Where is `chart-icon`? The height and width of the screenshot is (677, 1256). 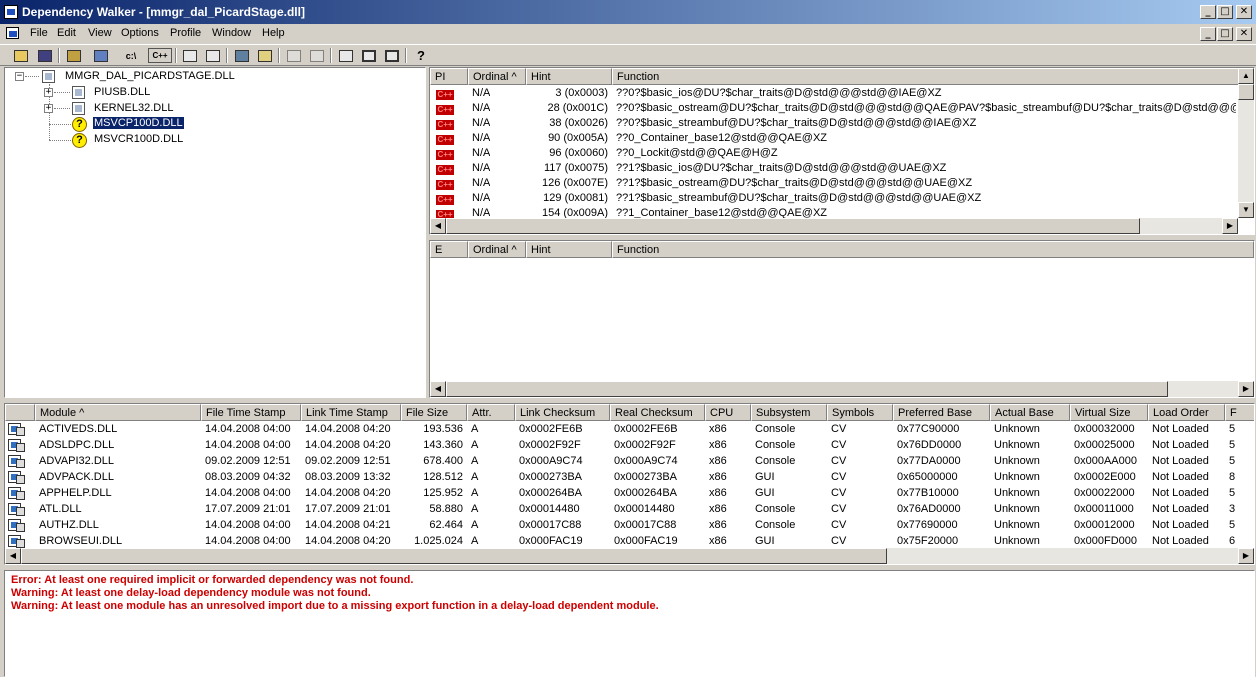
chart-icon is located at coordinates (190, 55).